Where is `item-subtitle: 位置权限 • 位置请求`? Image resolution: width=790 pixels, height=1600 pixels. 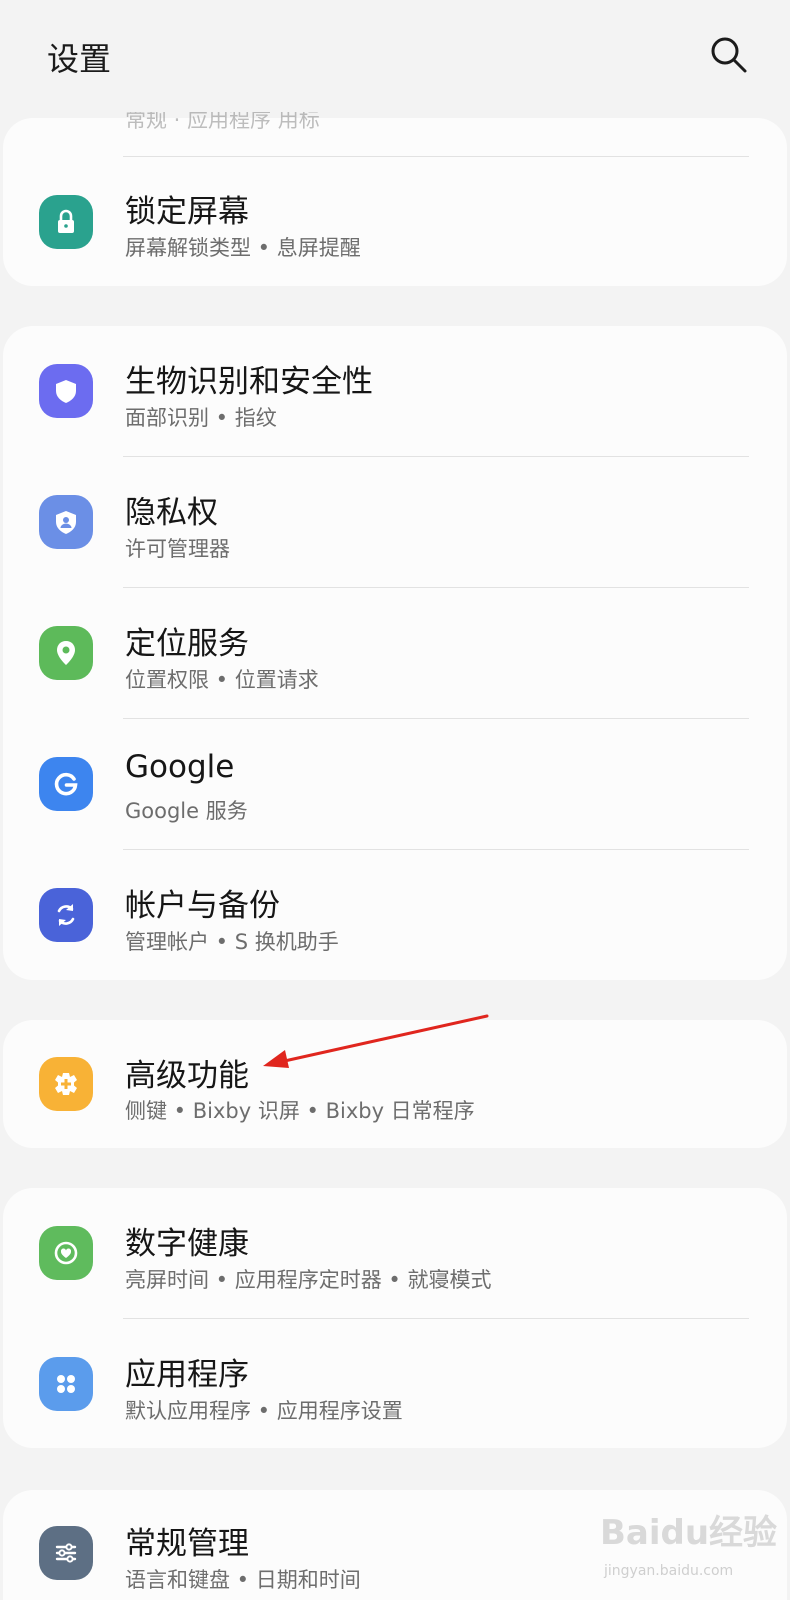
item-subtitle: 位置权限 • 位置请求 is located at coordinates (222, 680).